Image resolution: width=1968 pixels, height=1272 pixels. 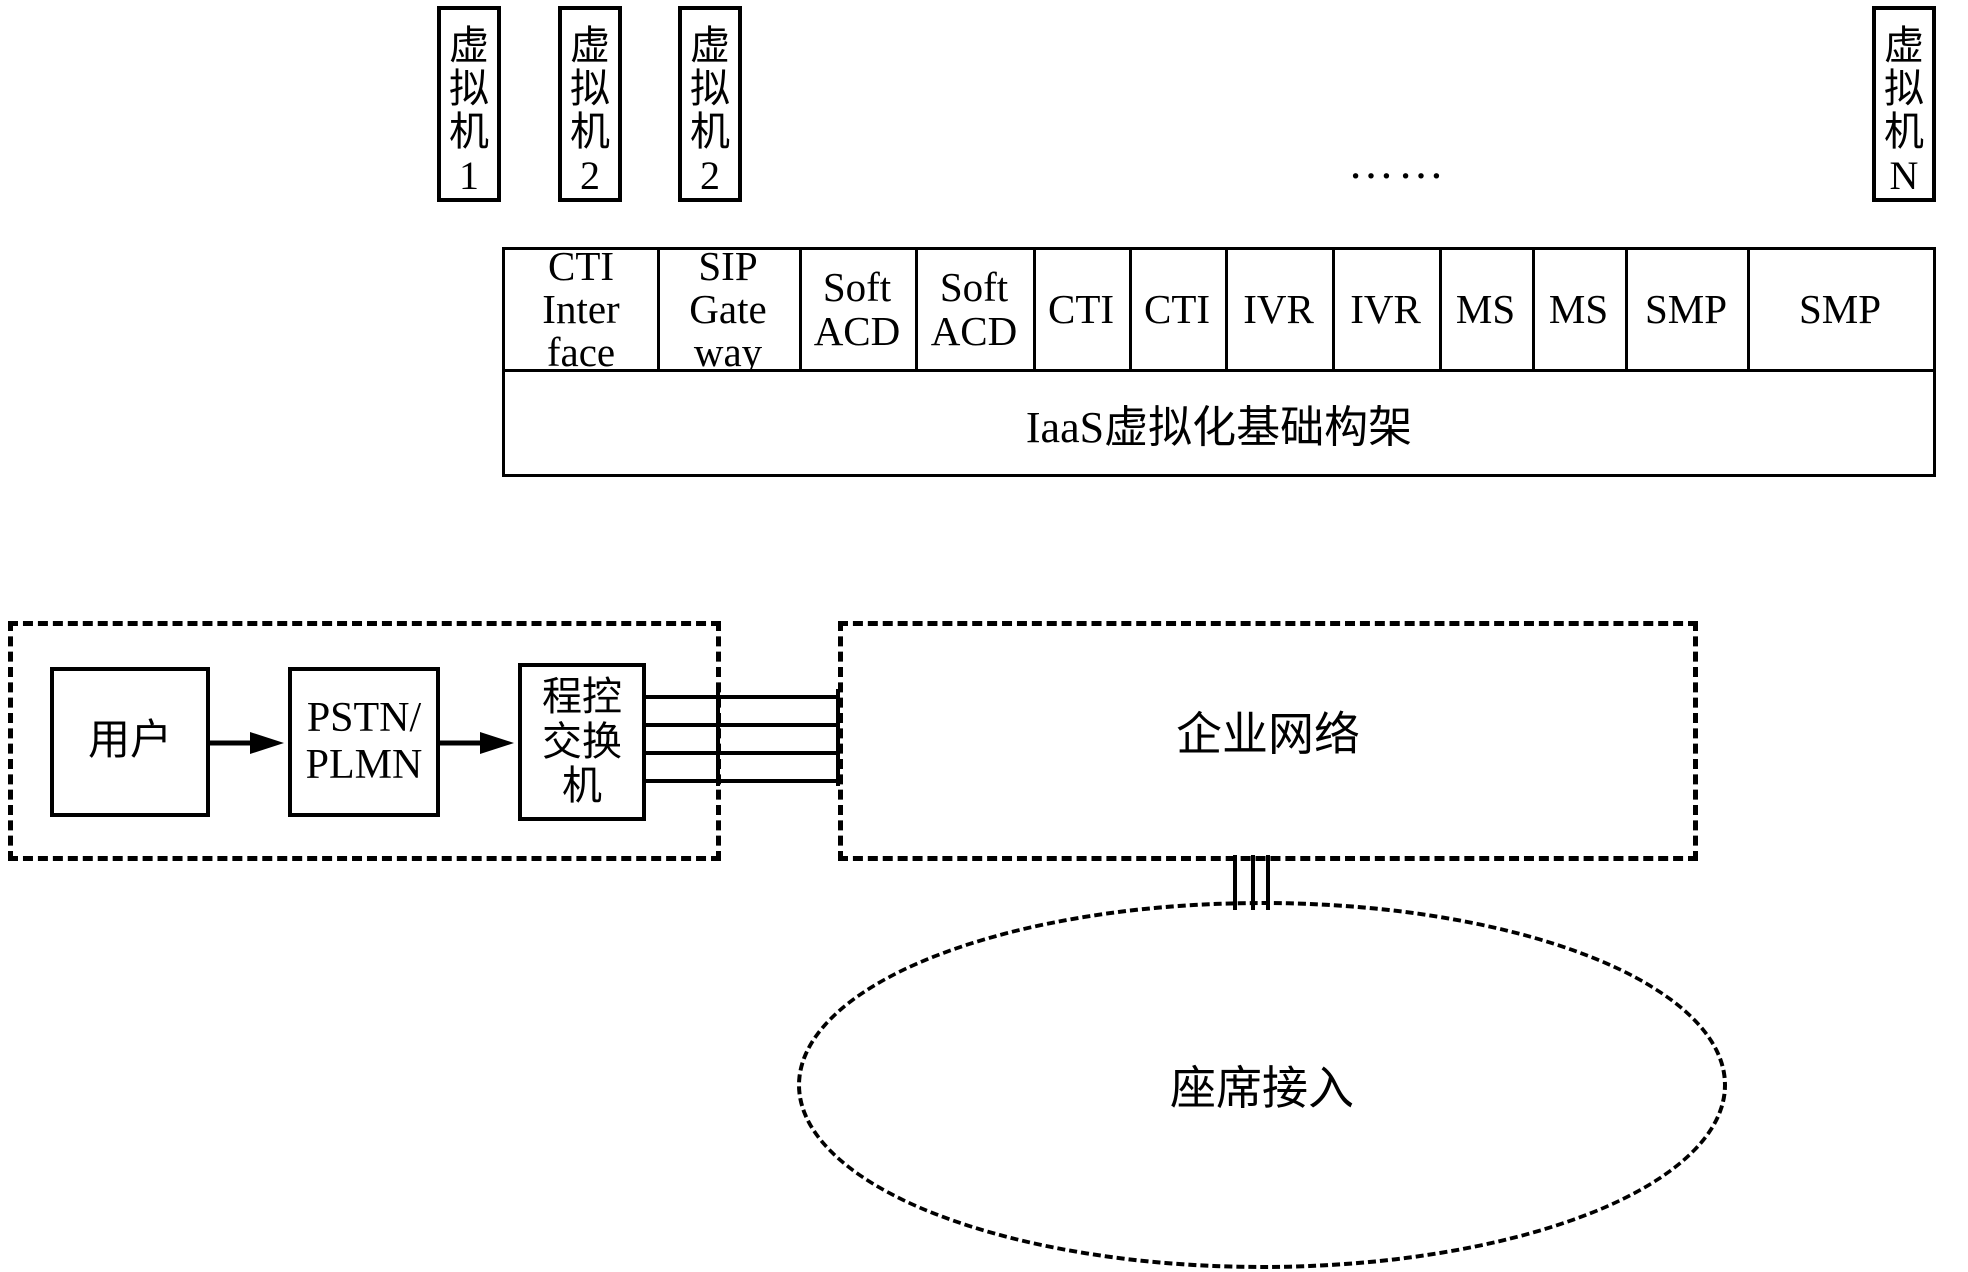 I want to click on vm-label-n: 虚拟机, so click(x=1904, y=89).